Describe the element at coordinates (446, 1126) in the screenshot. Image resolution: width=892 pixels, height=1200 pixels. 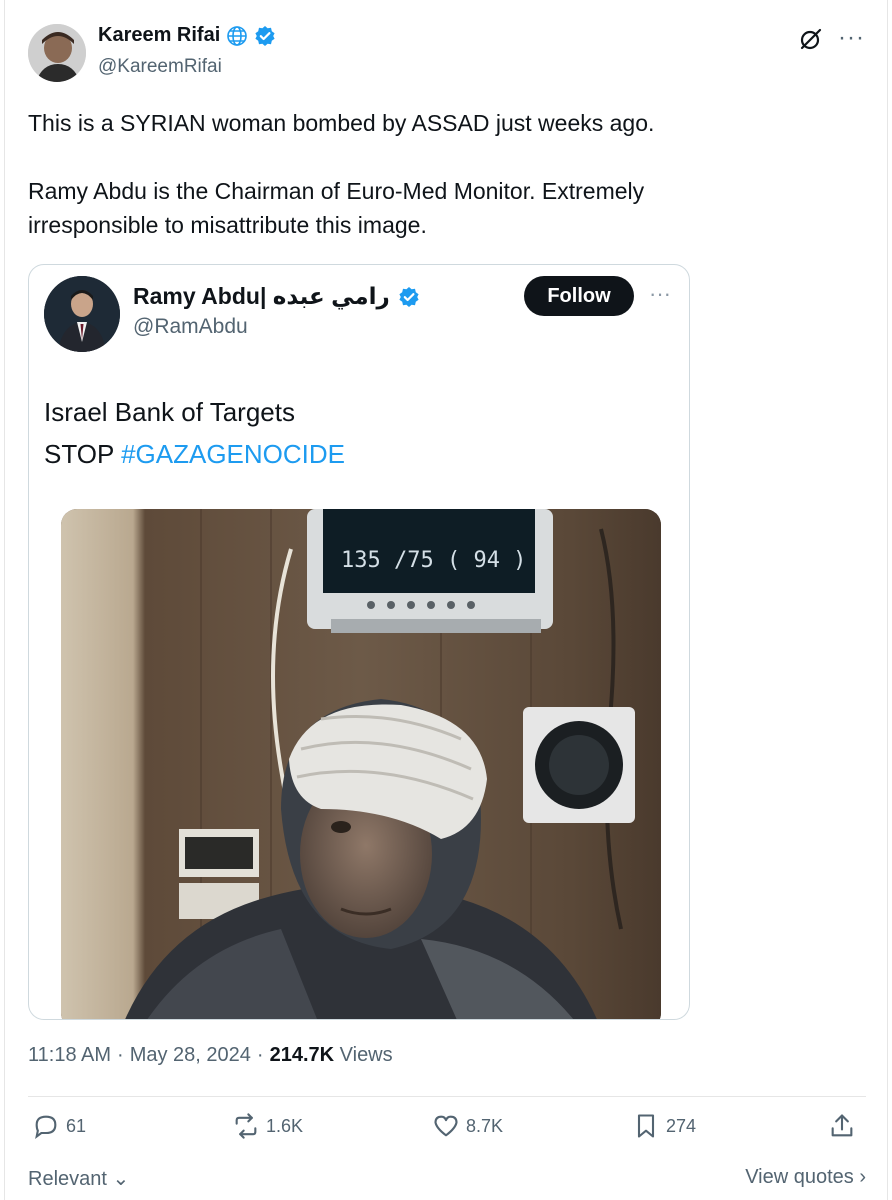
I see `heart-icon` at that location.